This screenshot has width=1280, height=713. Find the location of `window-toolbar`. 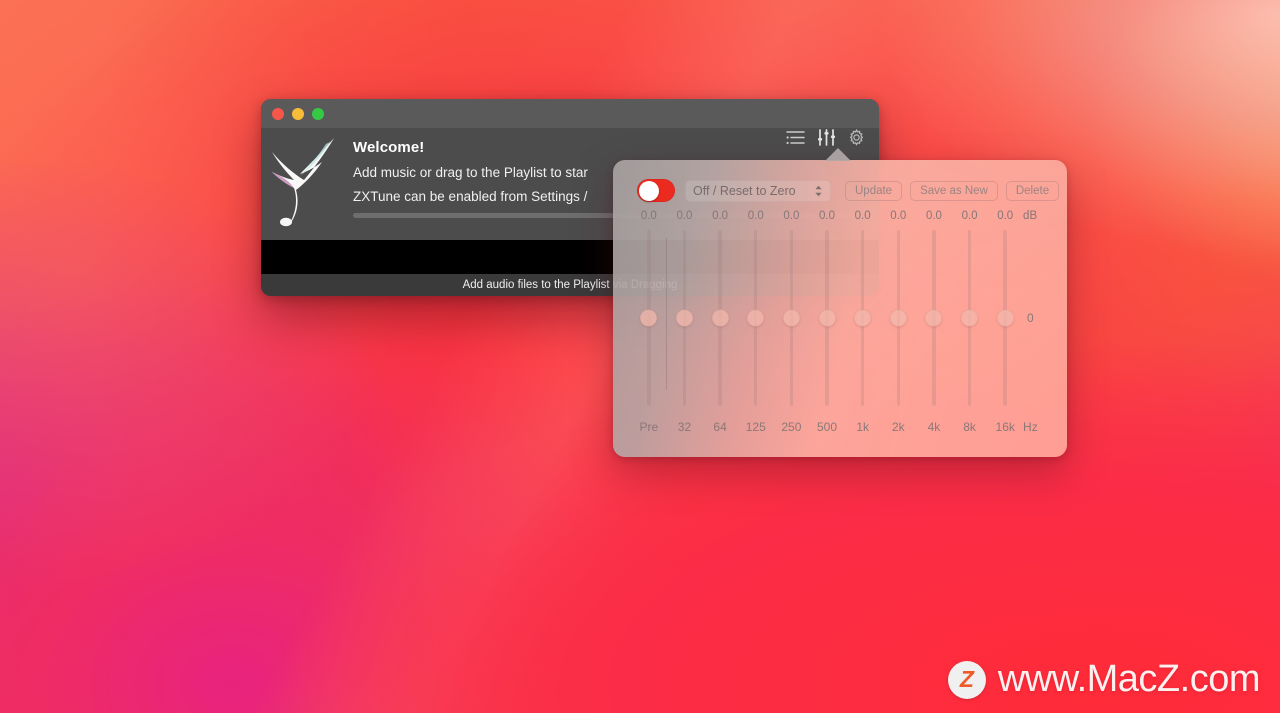

window-toolbar is located at coordinates (825, 137).